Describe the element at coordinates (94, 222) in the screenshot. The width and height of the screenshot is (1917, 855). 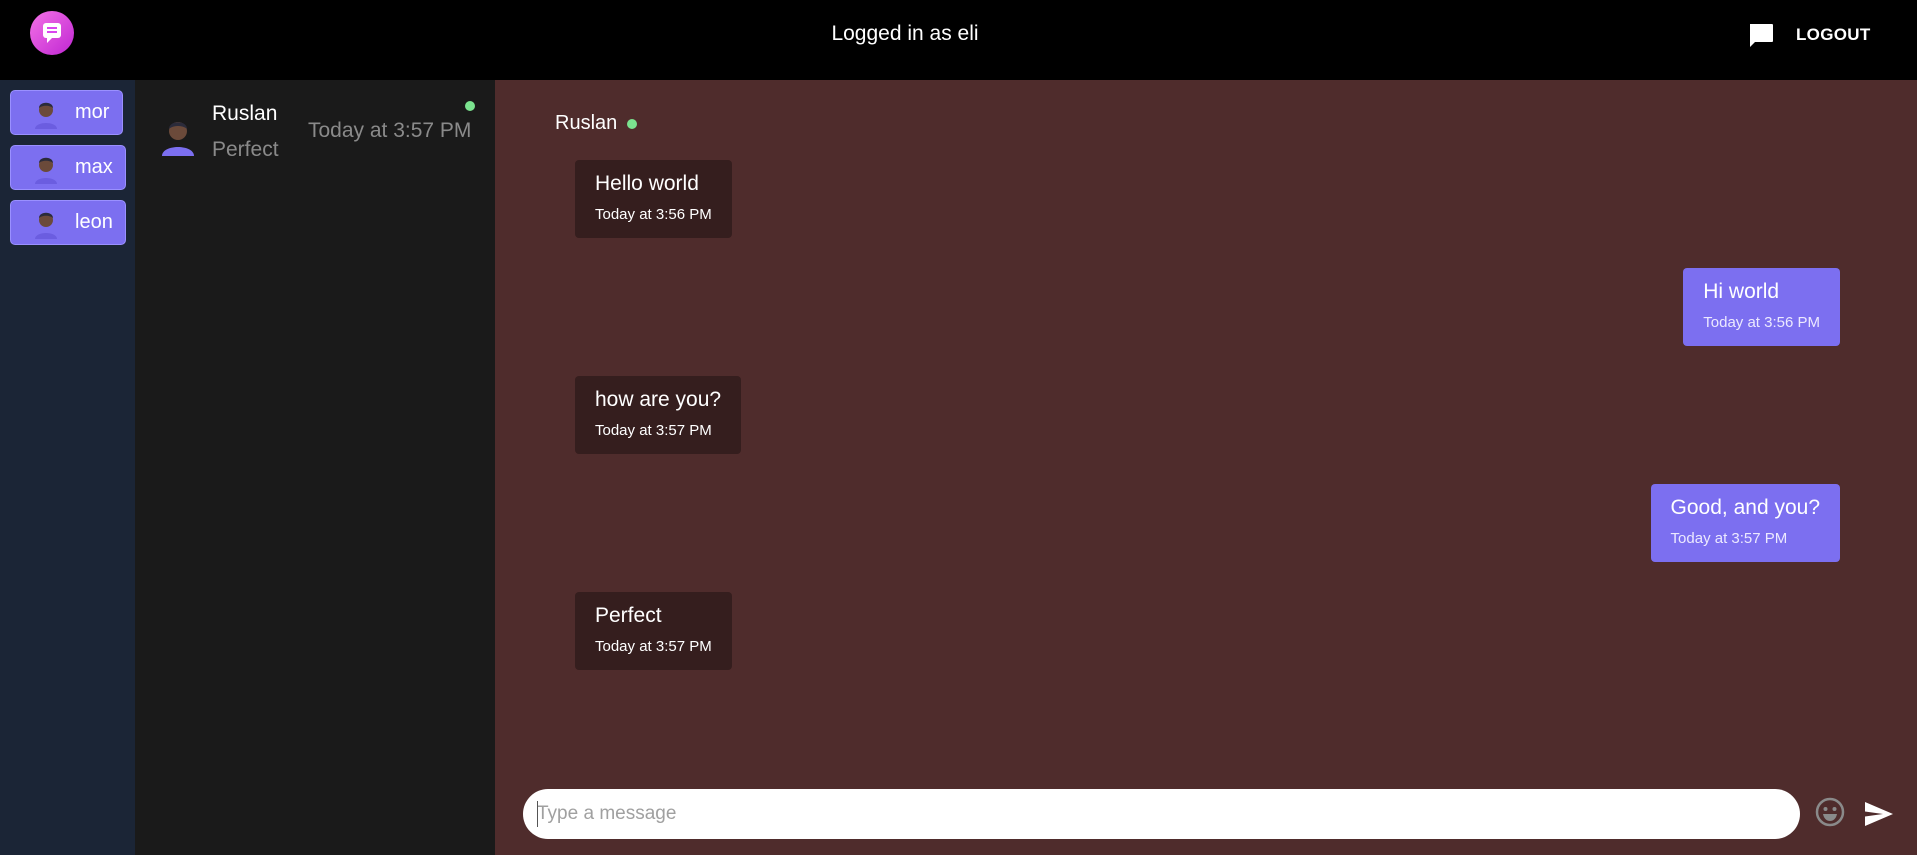
I see `user-label: leon` at that location.